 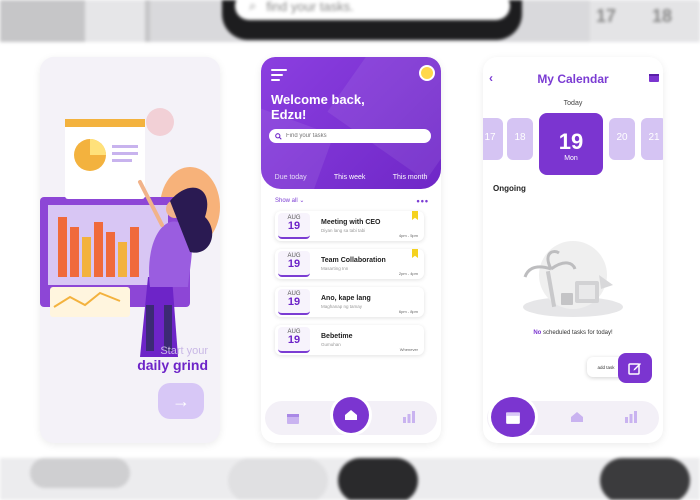 I want to click on background-top-strip: ⌕ find your tasks. 17 18, so click(x=350, y=21).